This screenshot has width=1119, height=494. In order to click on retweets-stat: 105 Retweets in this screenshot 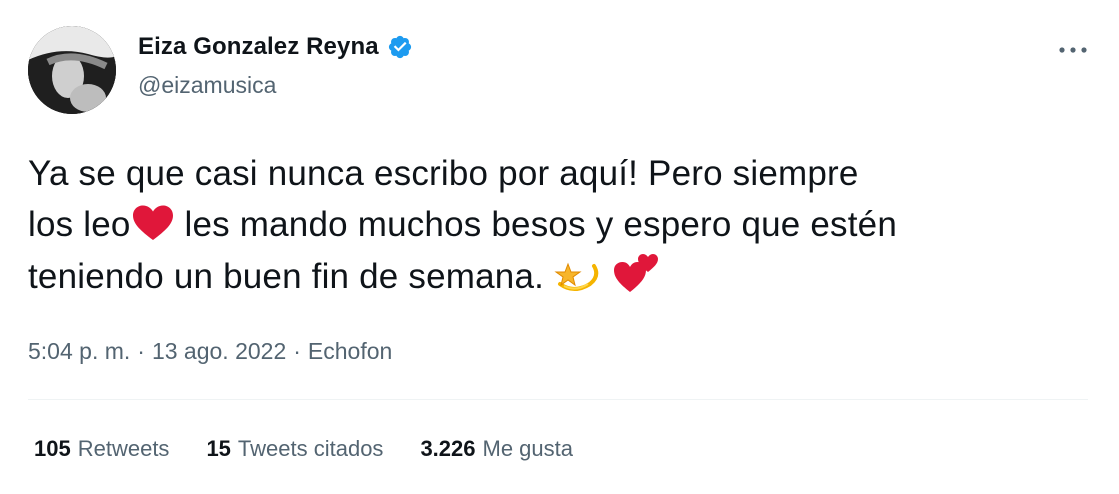, I will do `click(101, 449)`.